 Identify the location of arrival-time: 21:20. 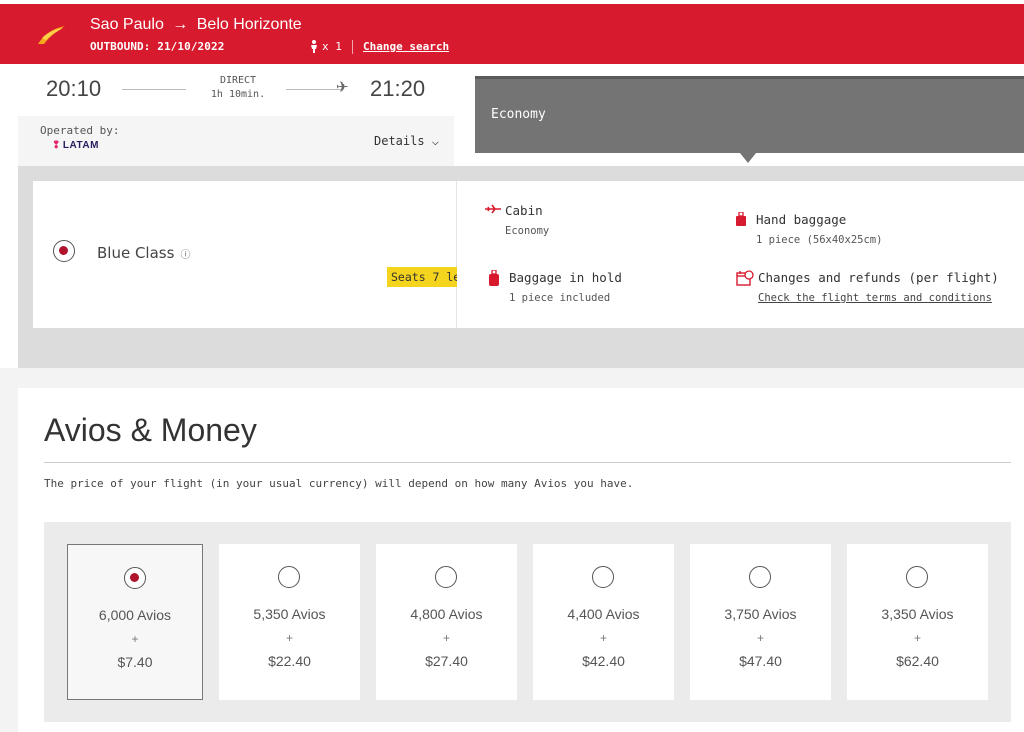
(398, 88).